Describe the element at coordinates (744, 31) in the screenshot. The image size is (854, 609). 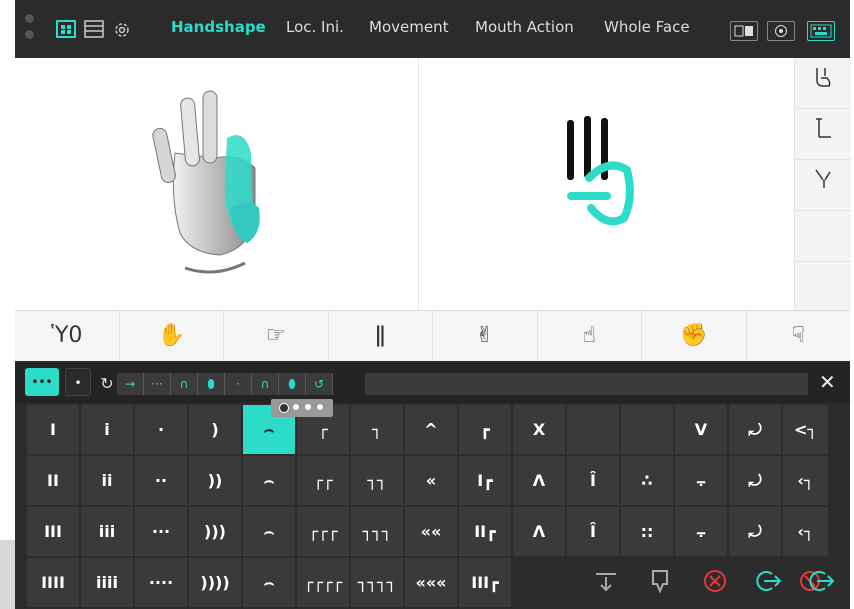
I see `layout-icon` at that location.